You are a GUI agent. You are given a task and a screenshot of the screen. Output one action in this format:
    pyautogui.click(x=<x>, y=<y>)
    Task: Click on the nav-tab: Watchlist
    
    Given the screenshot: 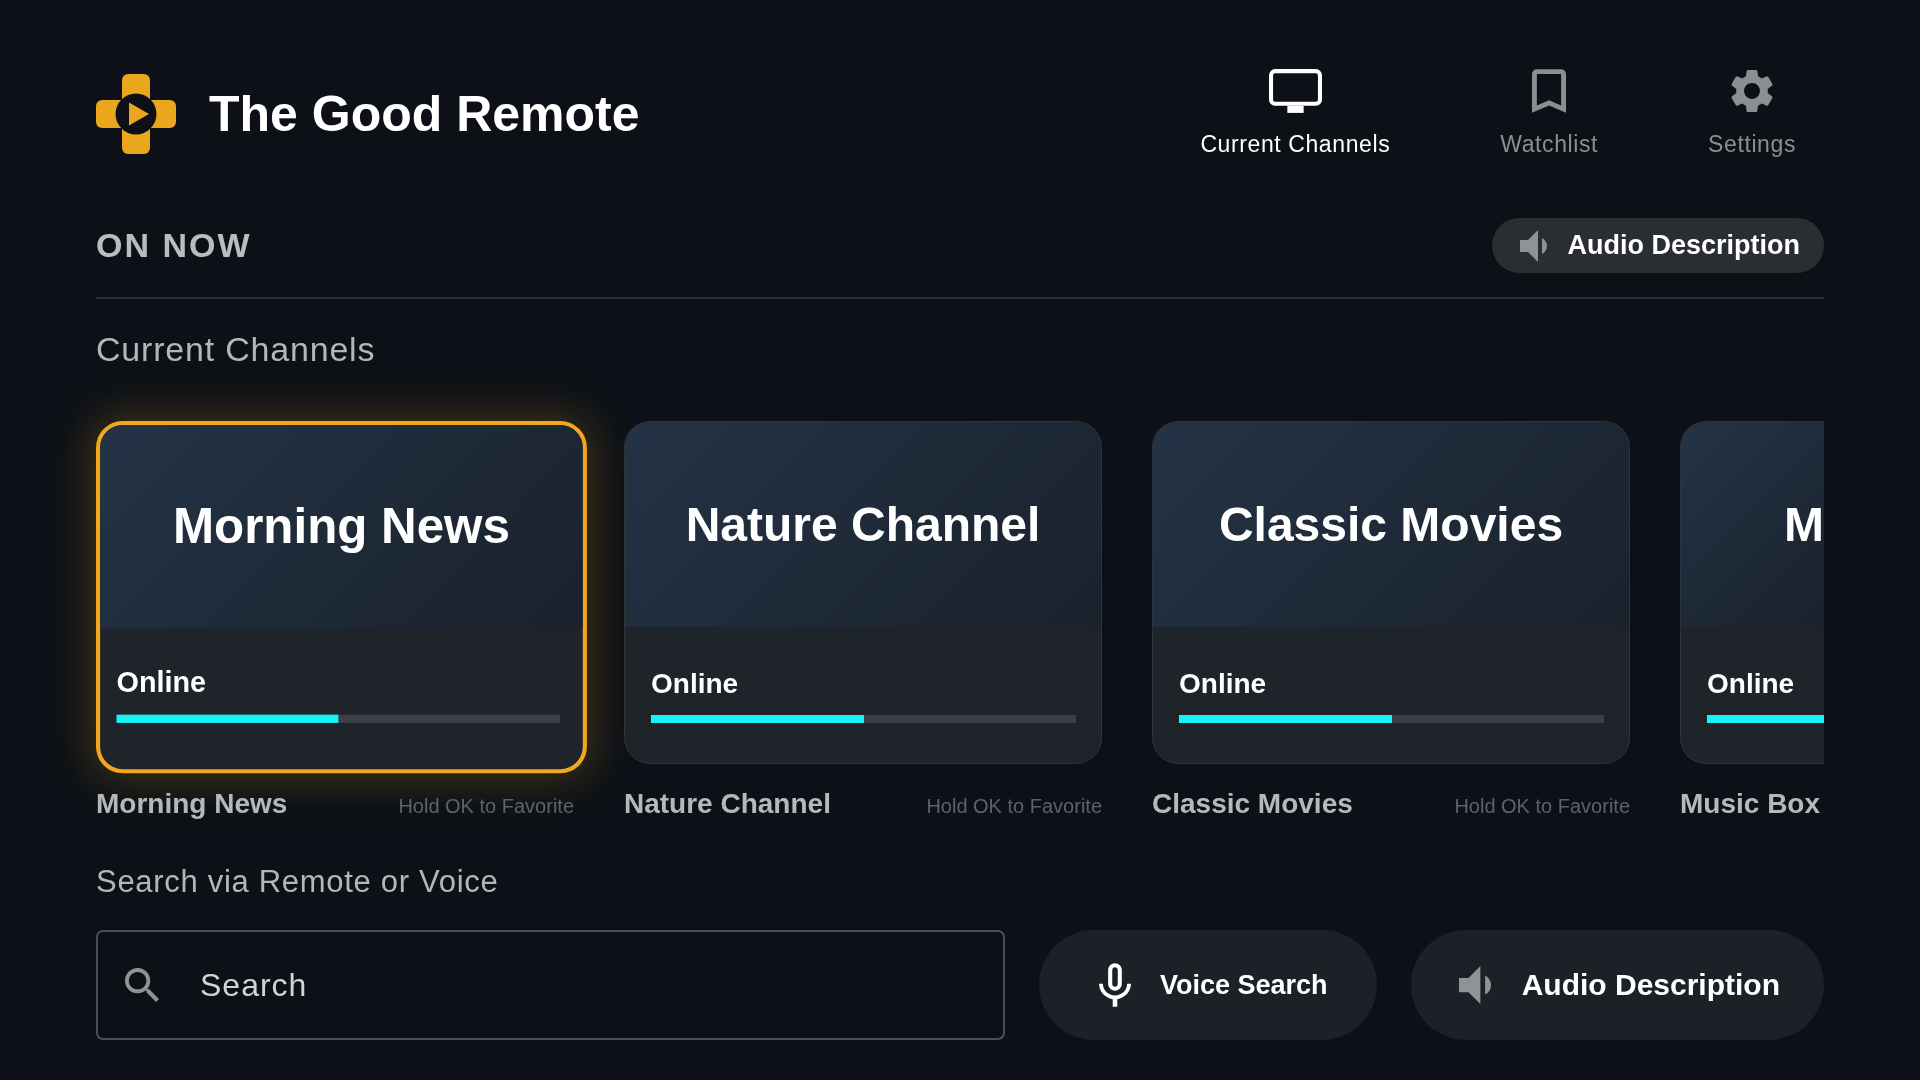 What is the action you would take?
    pyautogui.click(x=1549, y=113)
    